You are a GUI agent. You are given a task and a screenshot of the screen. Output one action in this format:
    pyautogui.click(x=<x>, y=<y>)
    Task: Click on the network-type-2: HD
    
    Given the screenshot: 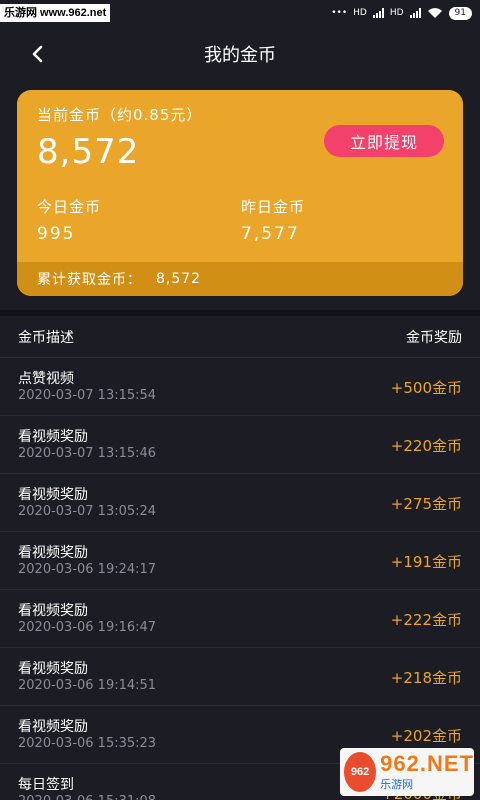 What is the action you would take?
    pyautogui.click(x=396, y=13)
    